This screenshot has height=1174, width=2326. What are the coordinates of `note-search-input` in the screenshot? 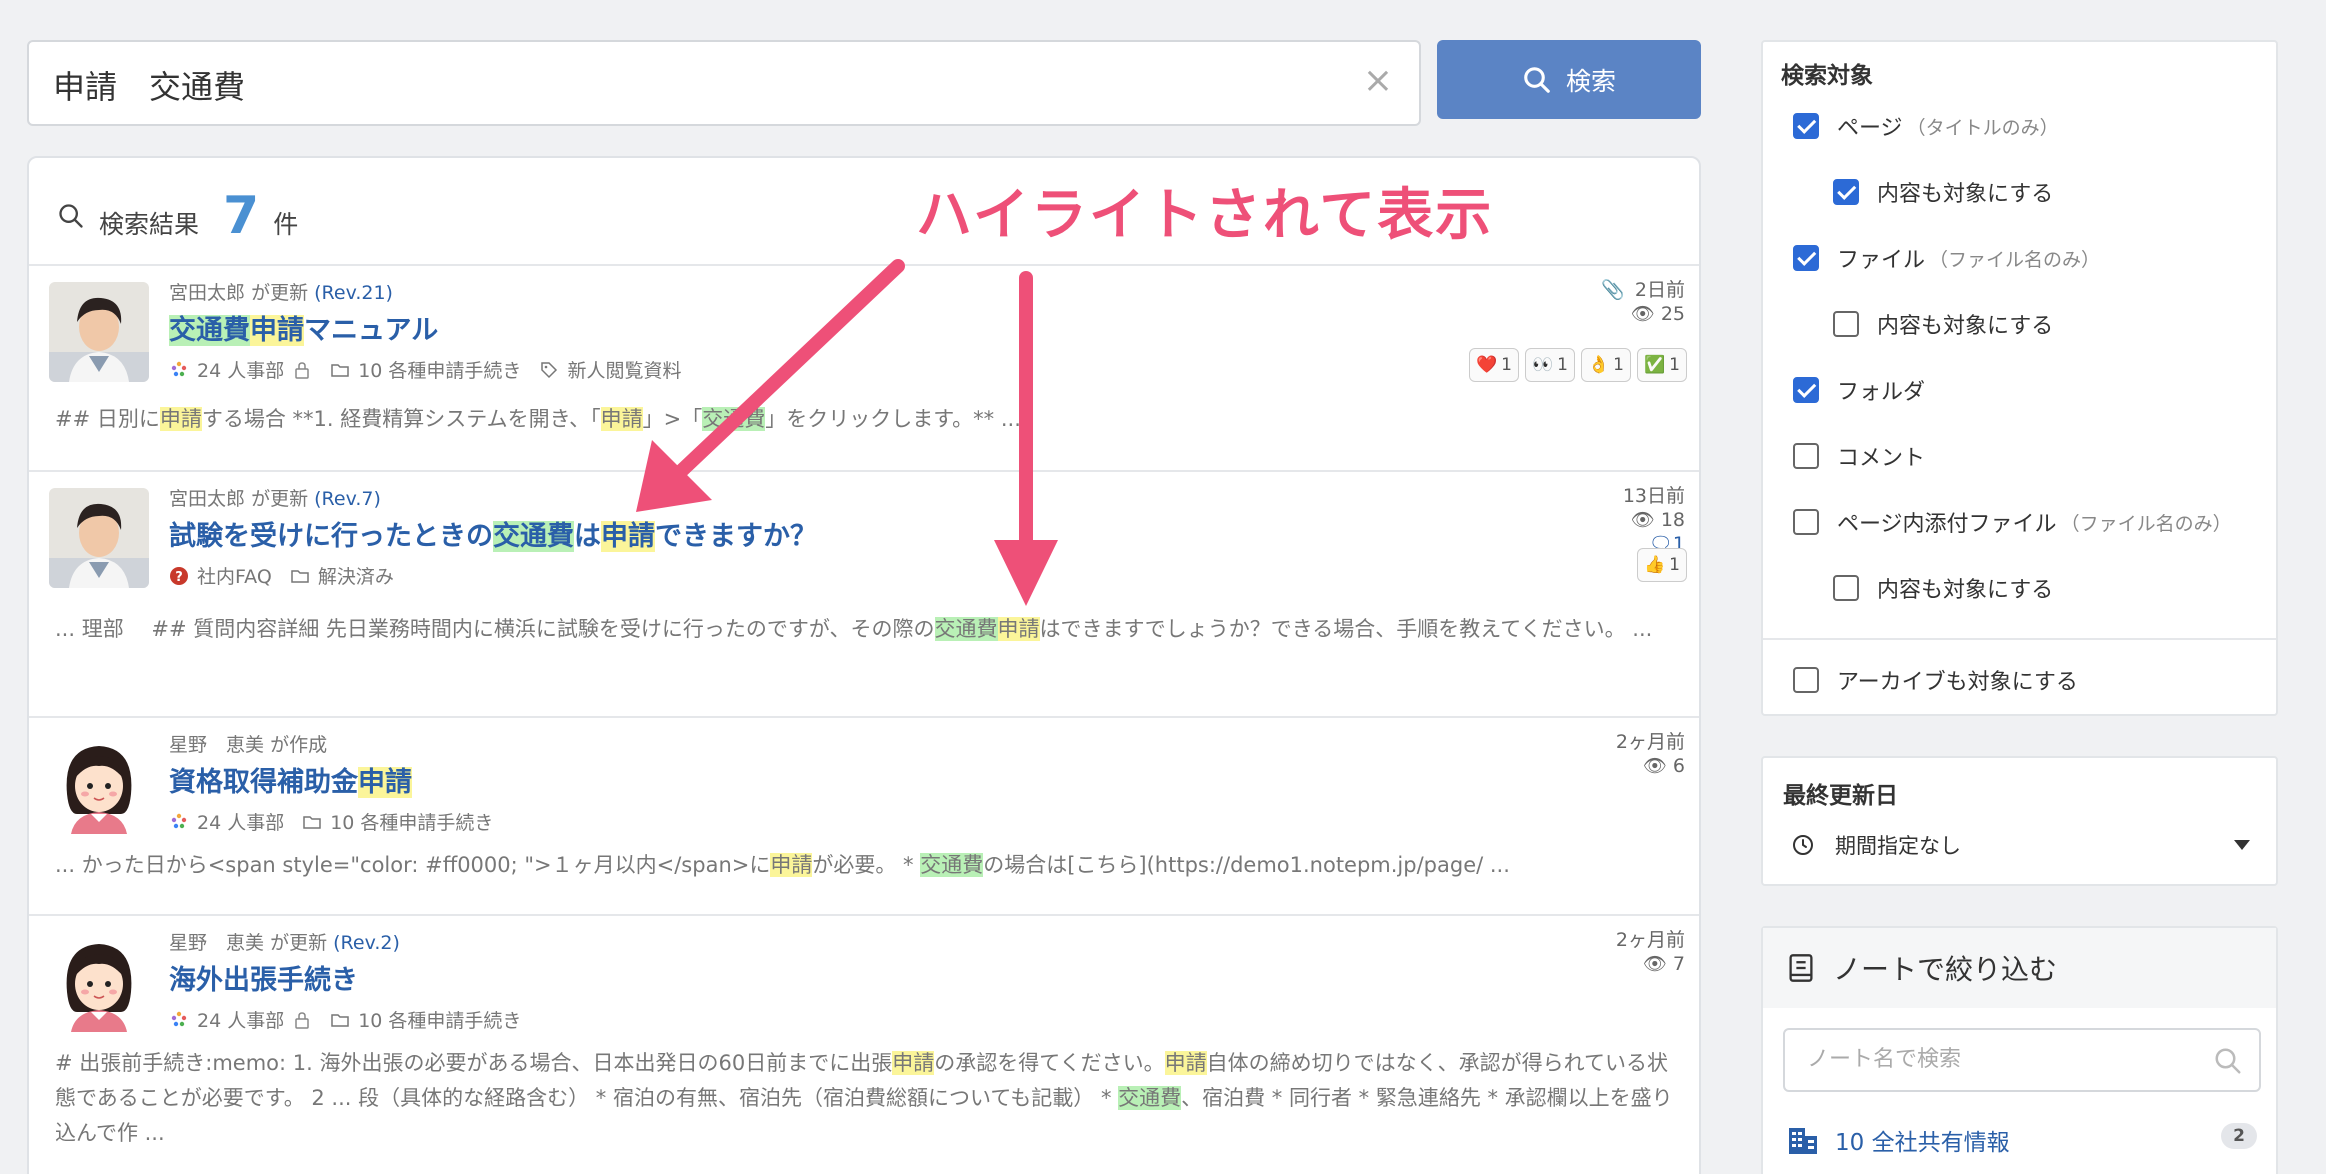 It's located at (2007, 1059).